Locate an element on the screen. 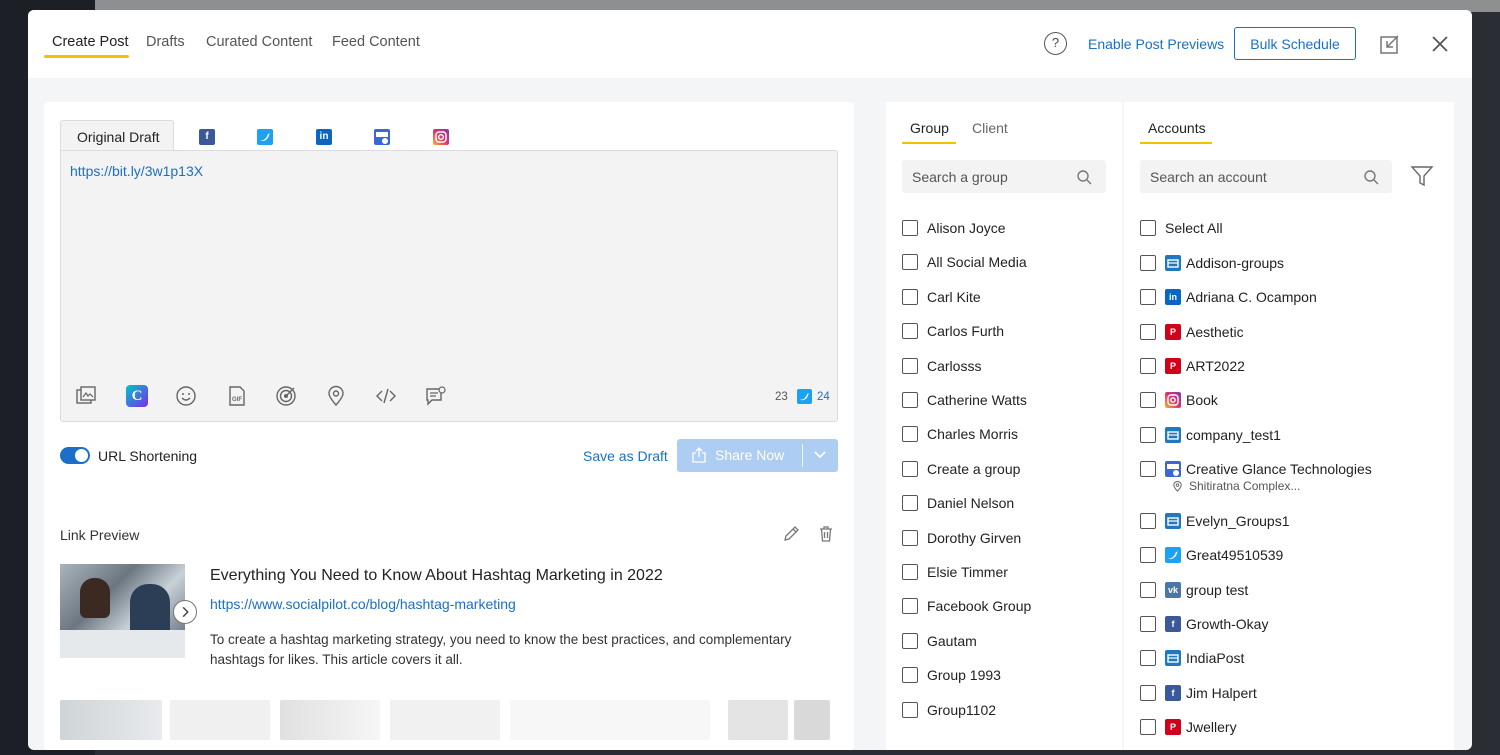 This screenshot has height=755, width=1500. list-item: Catherine Watts is located at coordinates (964, 400).